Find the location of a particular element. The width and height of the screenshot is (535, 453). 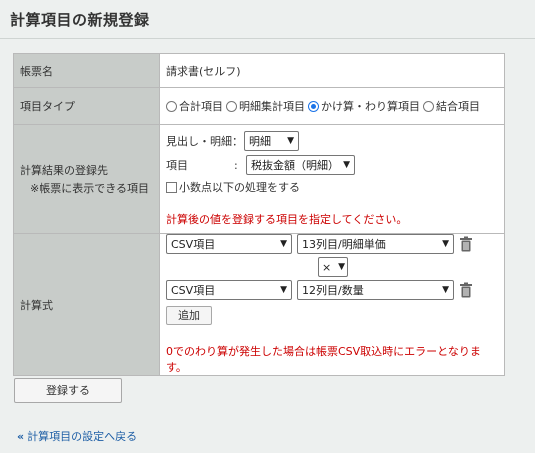

row2-source-select: CSV項目 ▼ is located at coordinates (229, 290).